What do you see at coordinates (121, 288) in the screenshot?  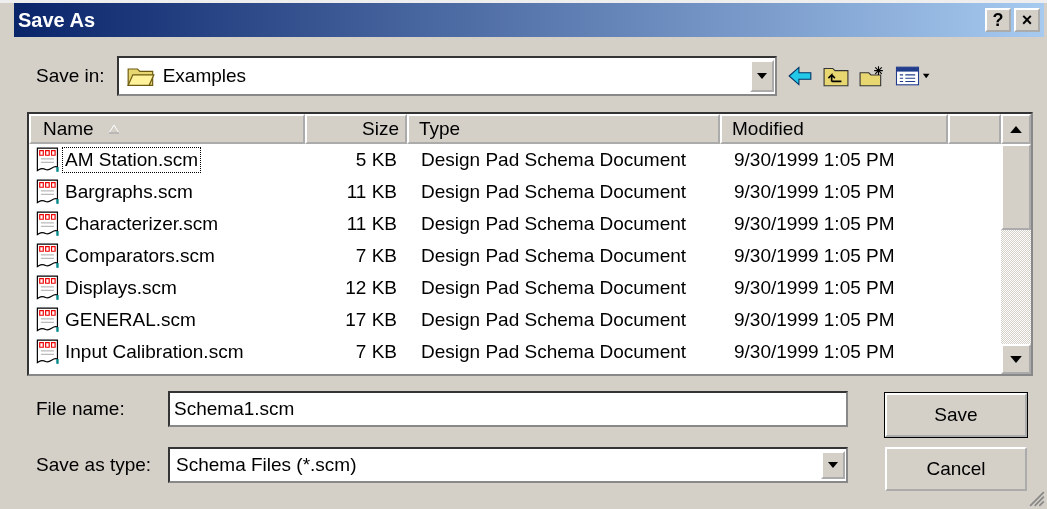 I see `file-name-cell: Displays.scm` at bounding box center [121, 288].